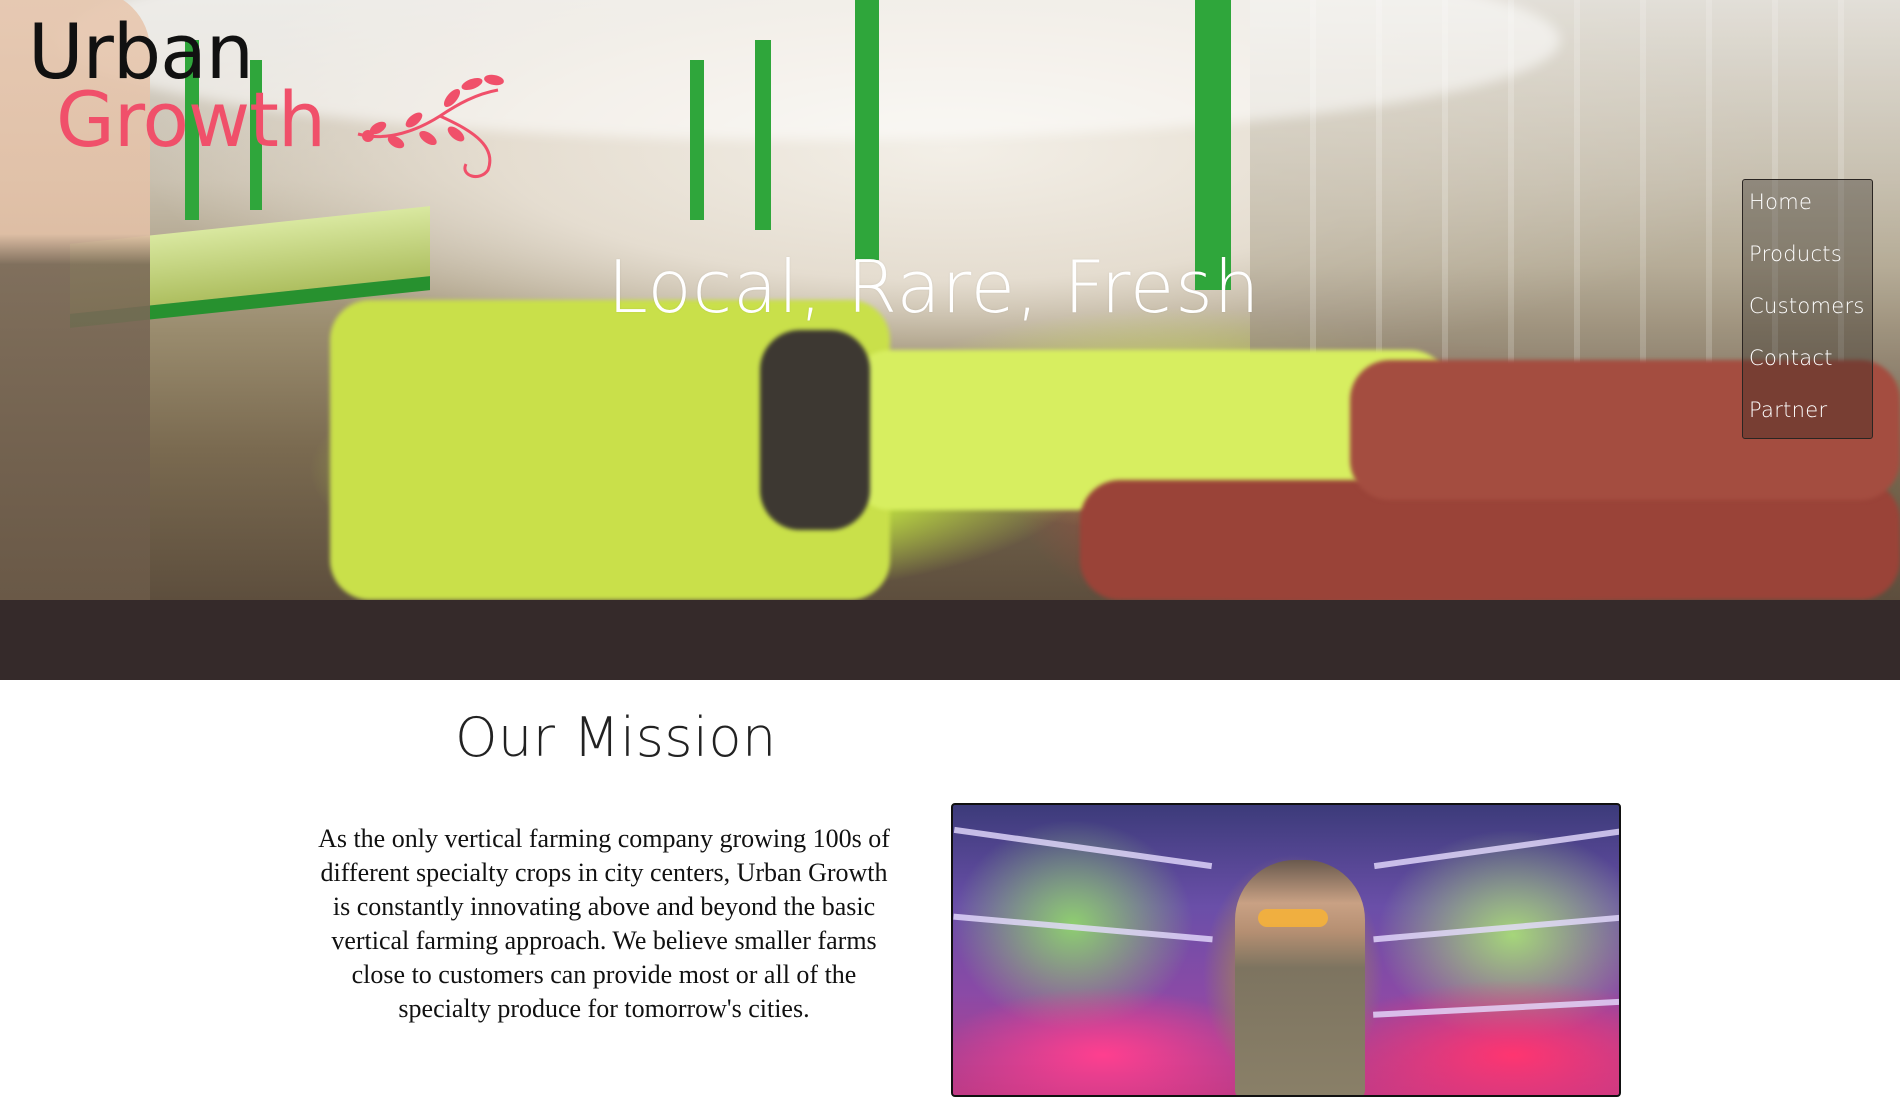 Image resolution: width=1900 pixels, height=1097 pixels. Describe the element at coordinates (1780, 202) in the screenshot. I see `nav-item-home: Home` at that location.